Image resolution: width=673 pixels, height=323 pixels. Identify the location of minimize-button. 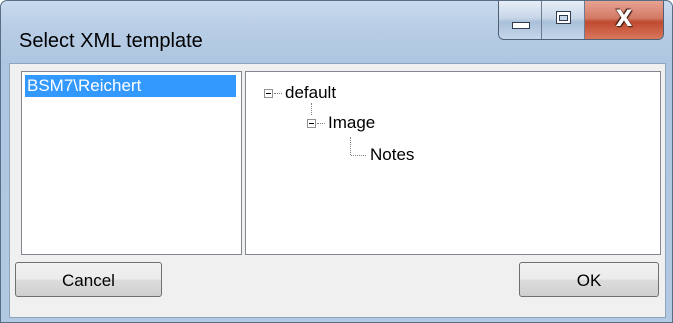
(520, 20).